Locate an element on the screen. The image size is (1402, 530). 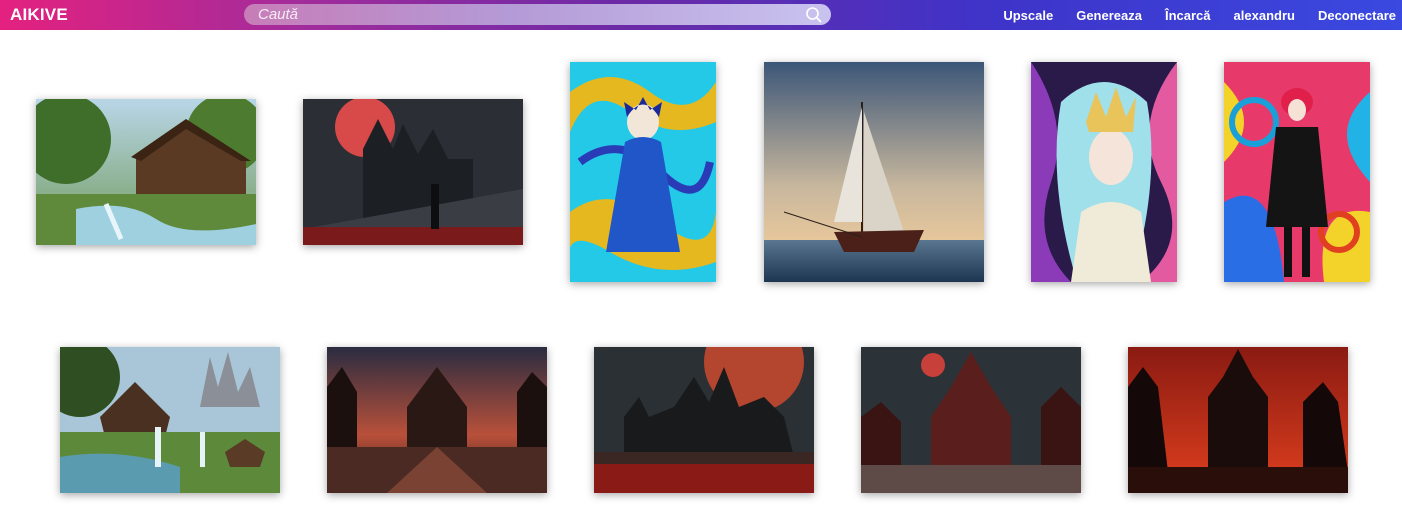
gallery-image-gothic-cathedral-dusk is located at coordinates (437, 420).